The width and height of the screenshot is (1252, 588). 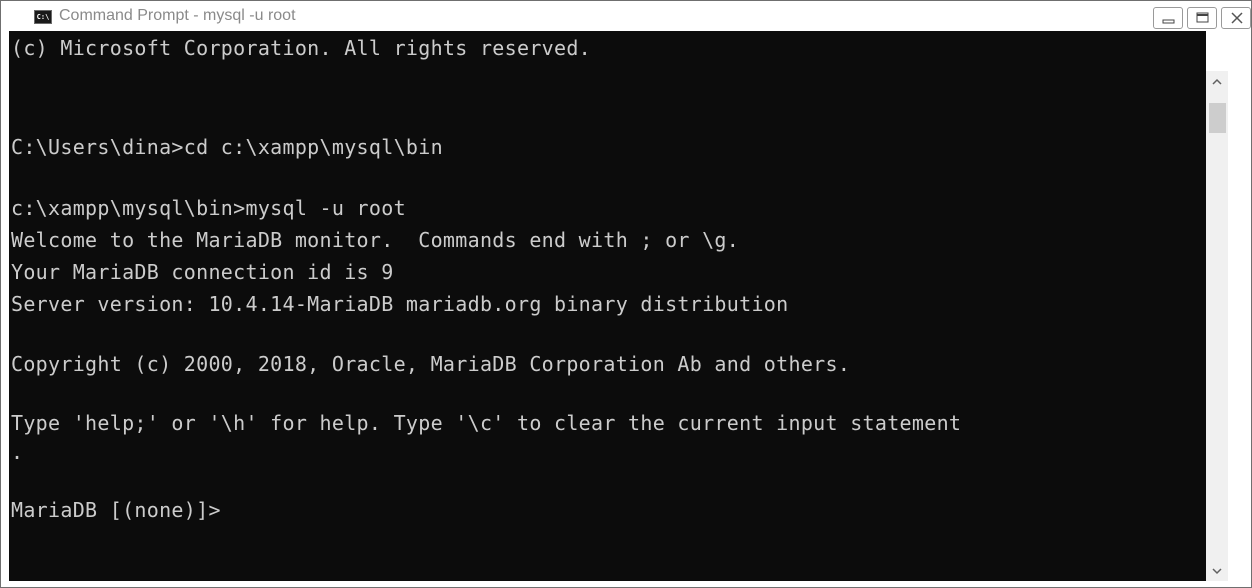 I want to click on console-line: C:\Users\dina>cd c:\xampp\mysql\bin, so click(x=227, y=147).